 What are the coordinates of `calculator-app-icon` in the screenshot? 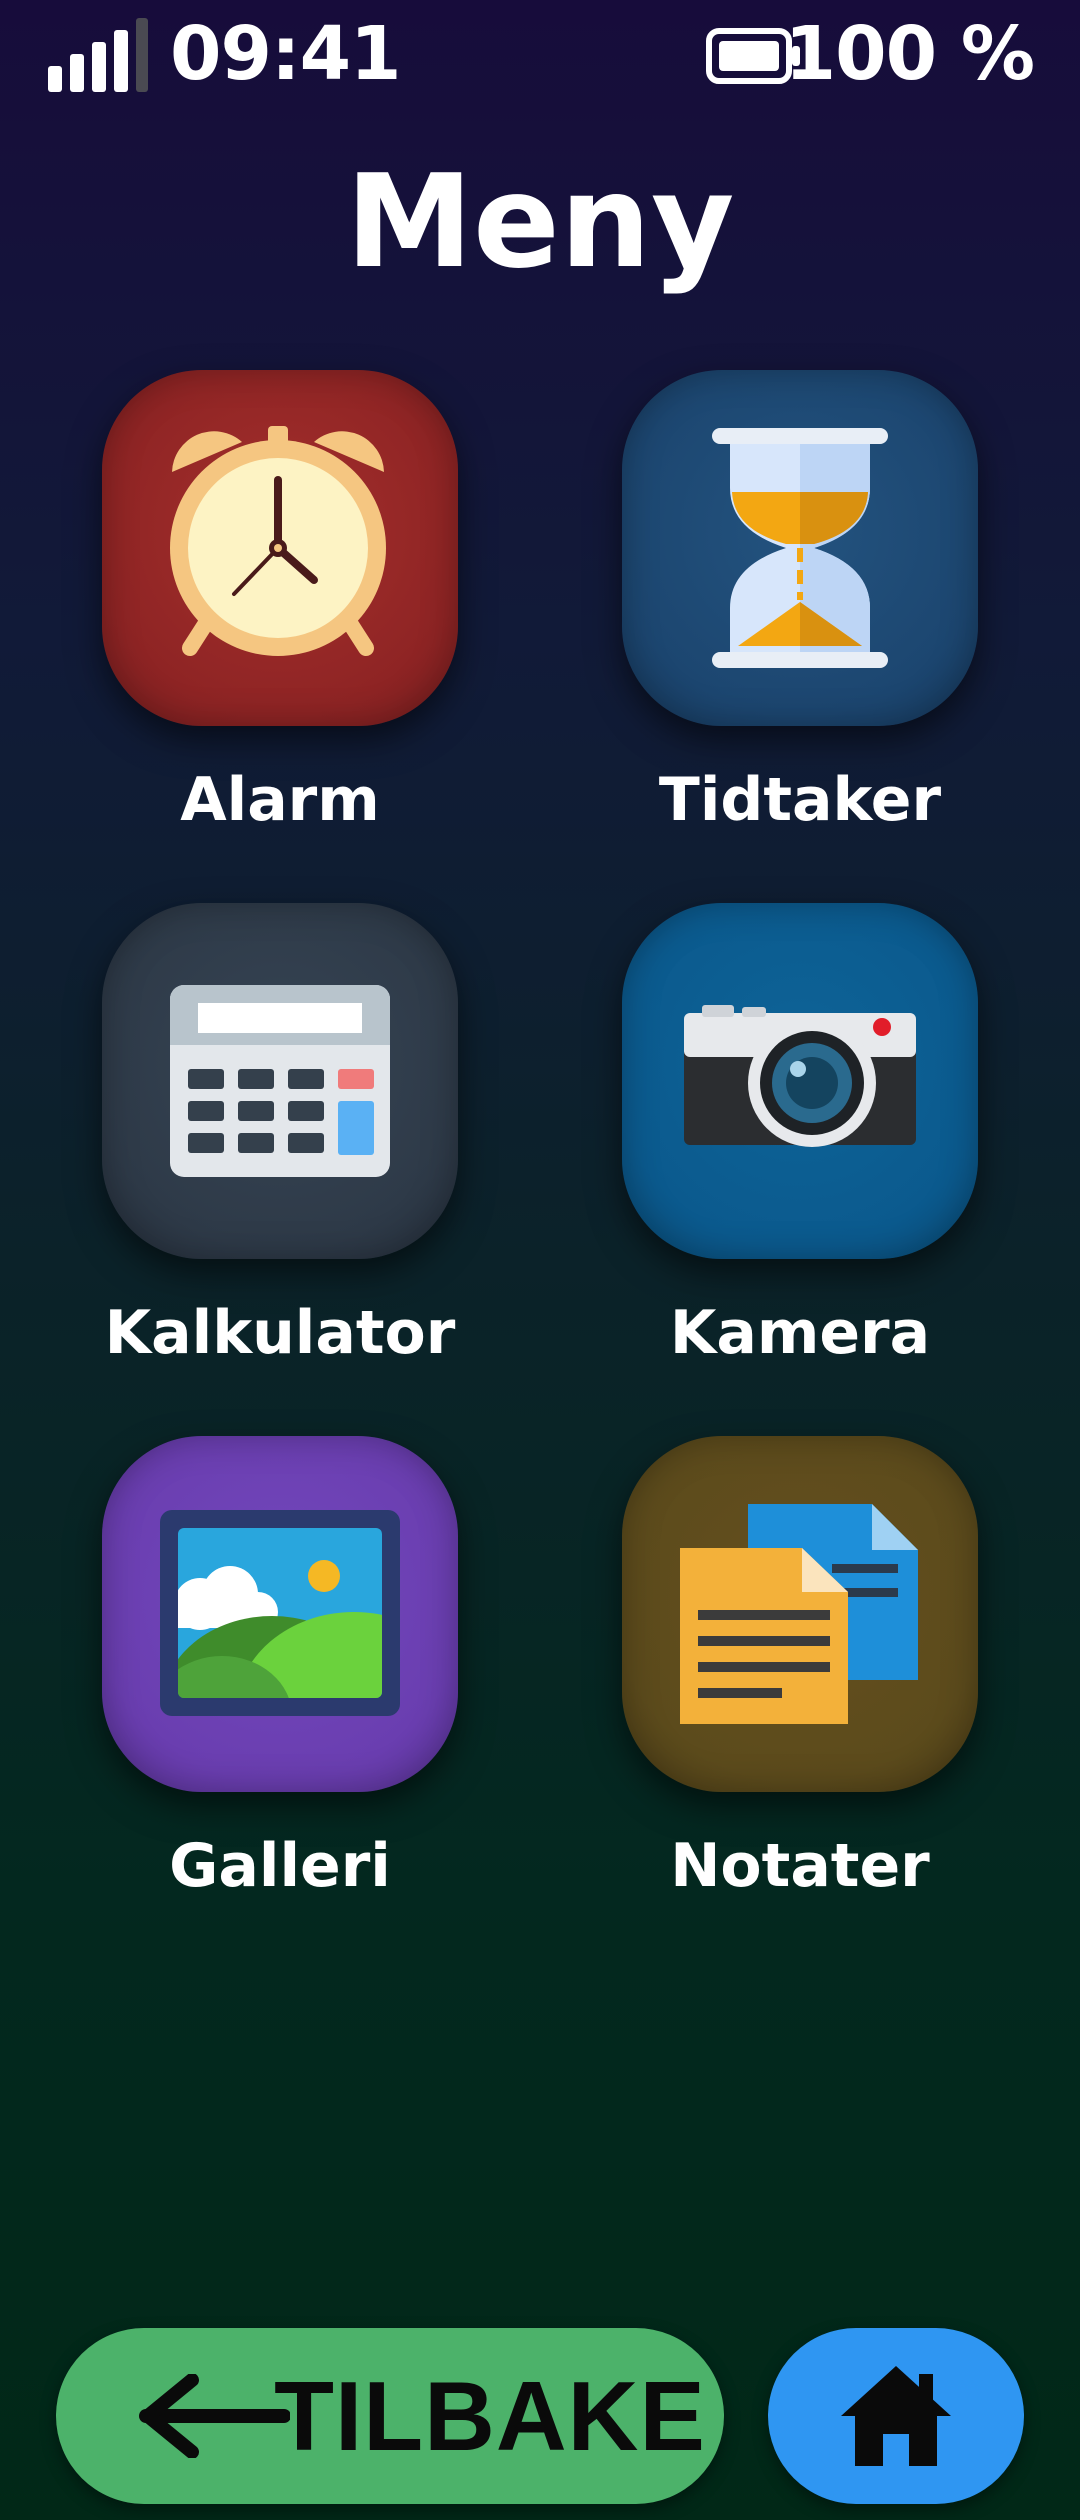 It's located at (280, 1081).